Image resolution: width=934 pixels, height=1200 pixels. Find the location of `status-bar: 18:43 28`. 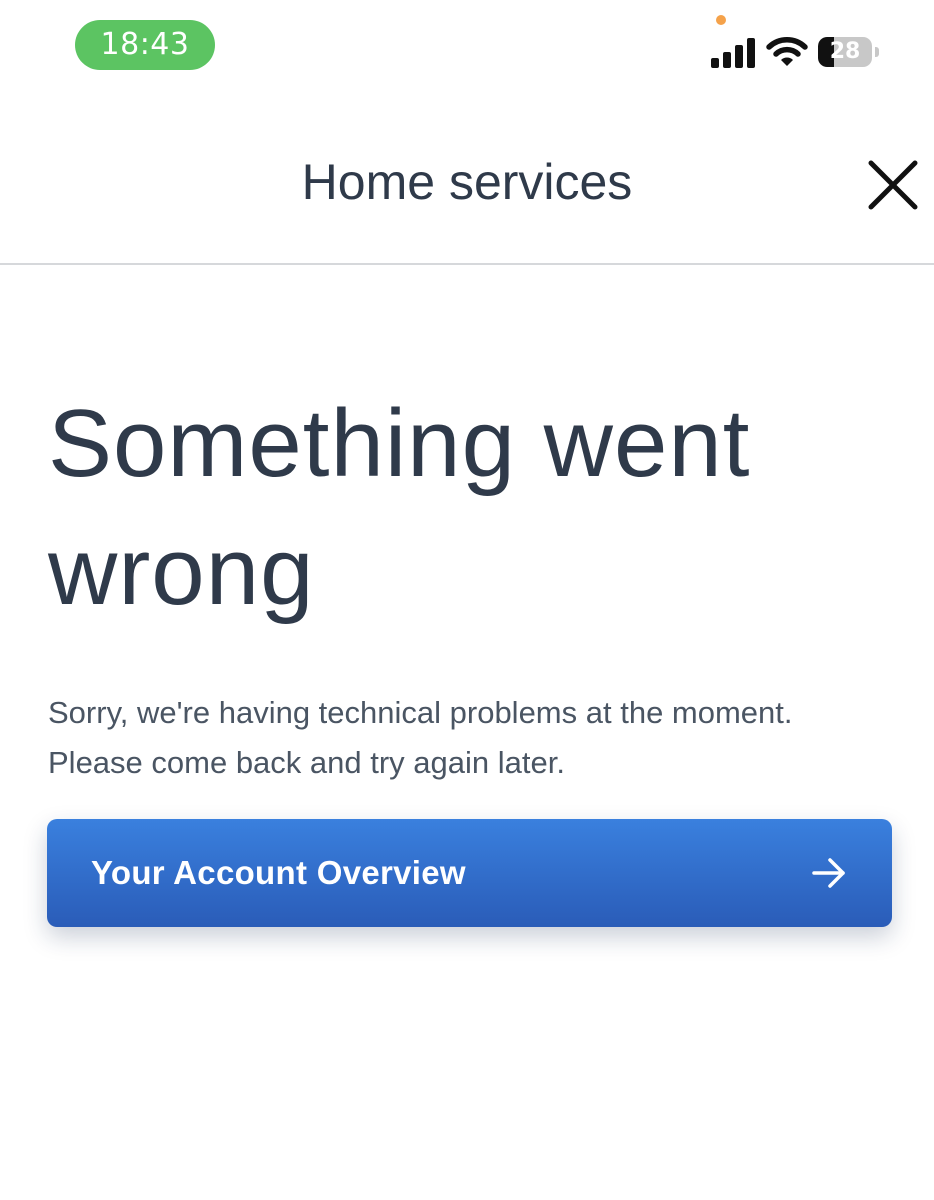

status-bar: 18:43 28 is located at coordinates (467, 47).